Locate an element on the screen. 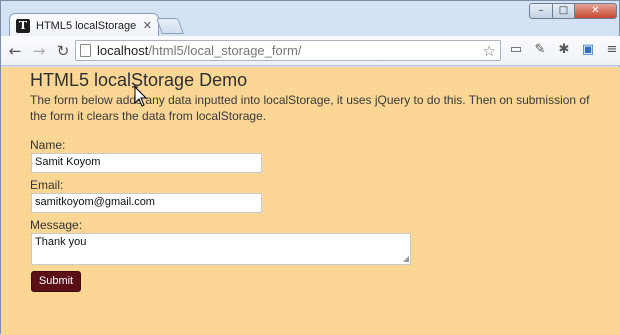  page-icon is located at coordinates (85, 50).